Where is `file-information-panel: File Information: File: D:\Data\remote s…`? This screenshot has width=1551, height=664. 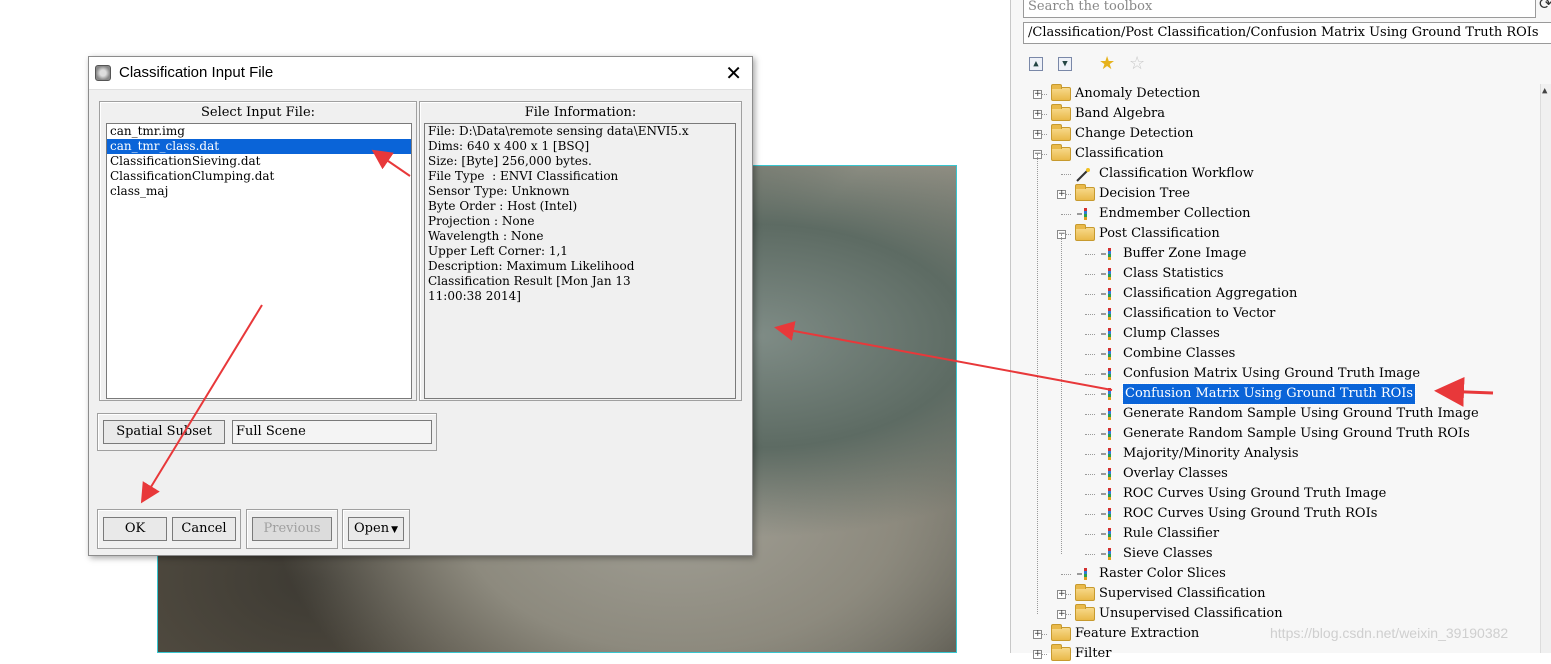
file-information-panel: File Information: File: D:\Data\remote s… is located at coordinates (580, 251).